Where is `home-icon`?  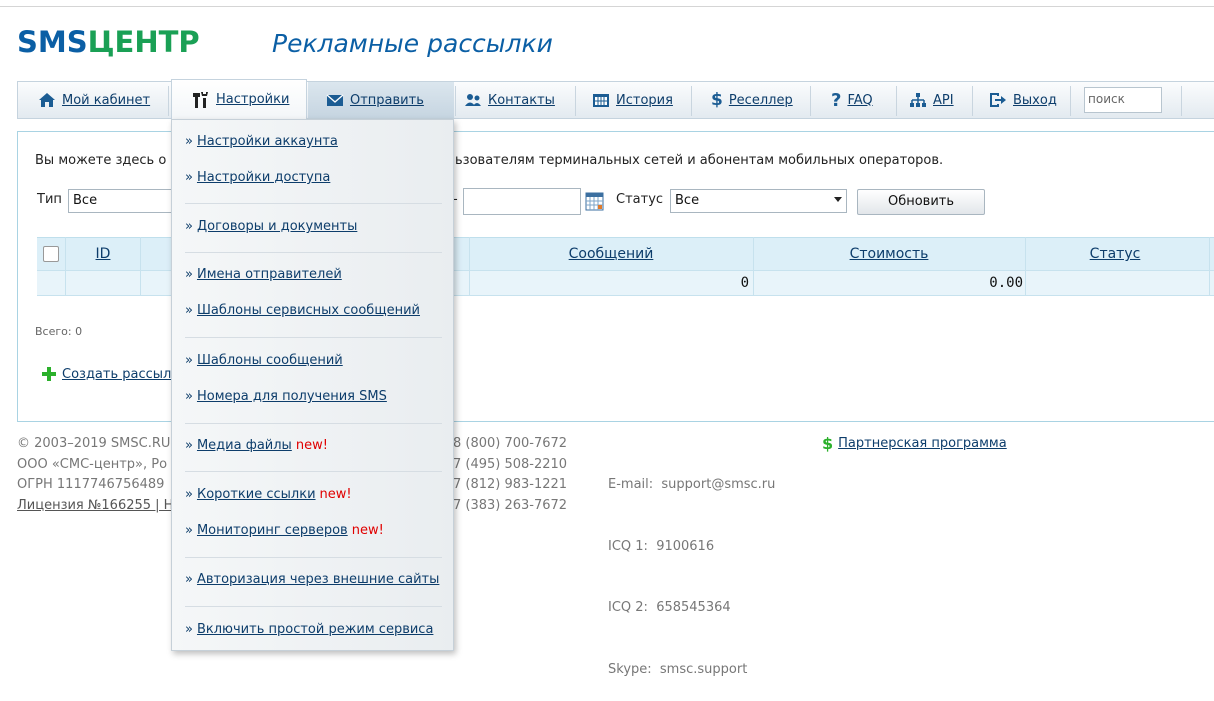
home-icon is located at coordinates (47, 100).